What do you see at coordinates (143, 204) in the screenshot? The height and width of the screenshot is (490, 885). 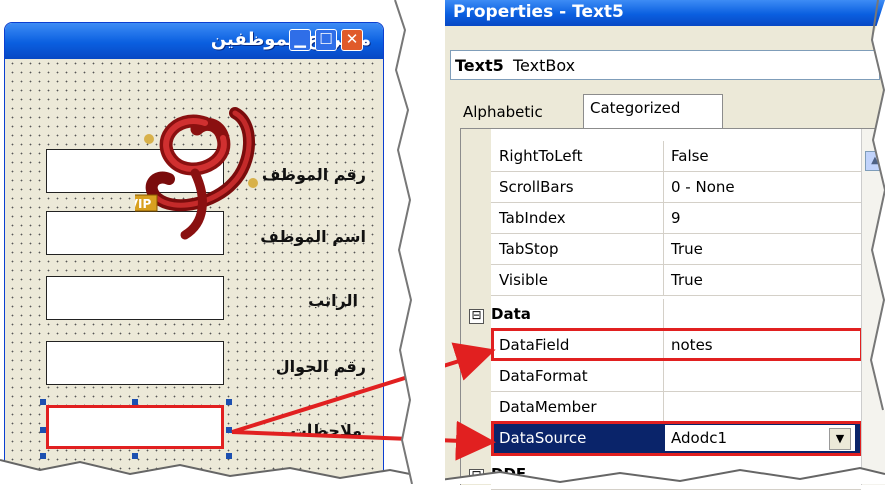 I see `vip-badge-text: VIP` at bounding box center [143, 204].